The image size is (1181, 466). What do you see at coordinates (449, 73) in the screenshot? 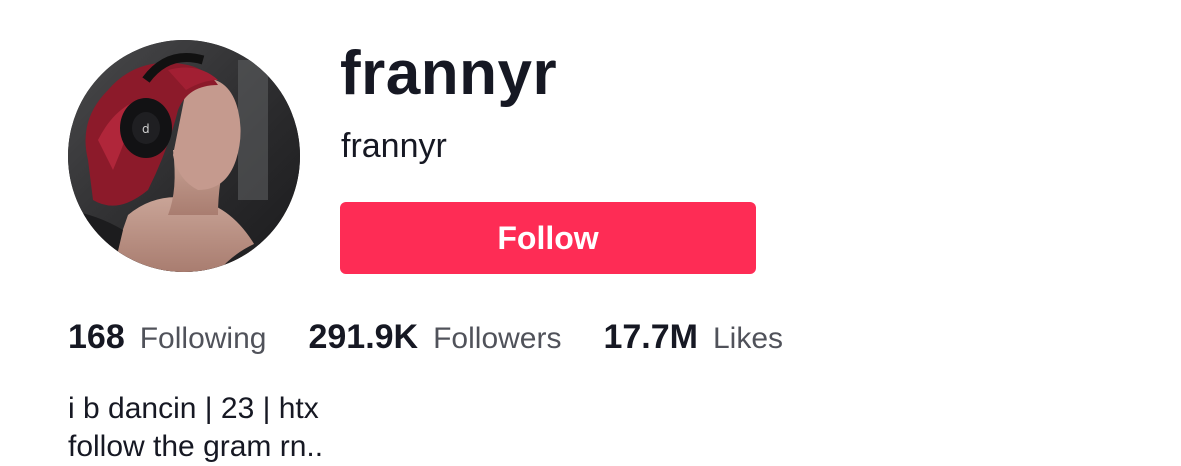
I see `display-name: frannyr` at bounding box center [449, 73].